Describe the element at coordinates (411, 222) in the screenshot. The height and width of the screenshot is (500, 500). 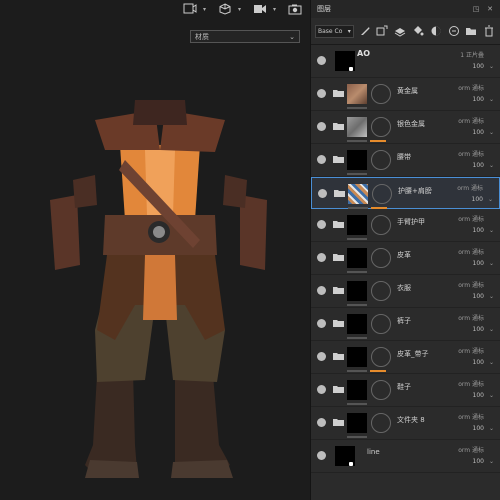
I see `layer-name: 手臂护甲` at that location.